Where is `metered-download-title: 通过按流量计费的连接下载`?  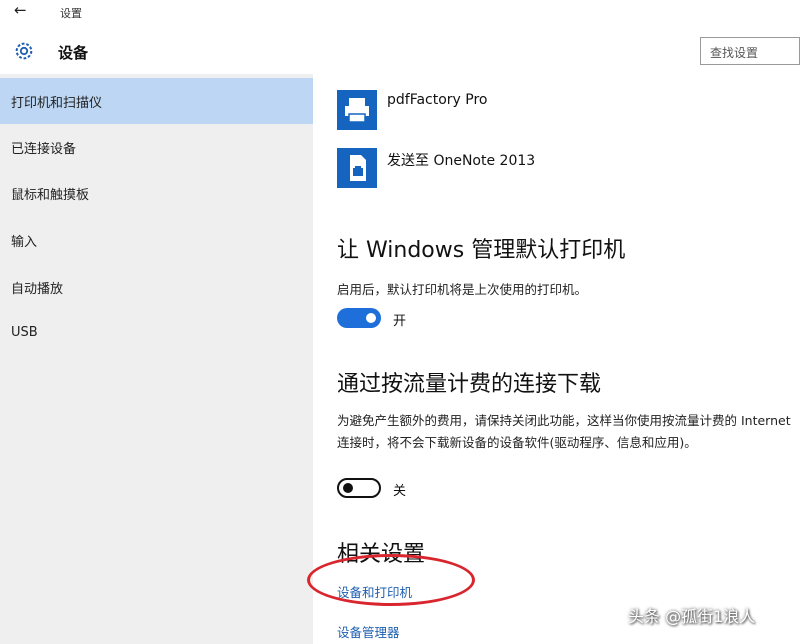 metered-download-title: 通过按流量计费的连接下载 is located at coordinates (469, 384).